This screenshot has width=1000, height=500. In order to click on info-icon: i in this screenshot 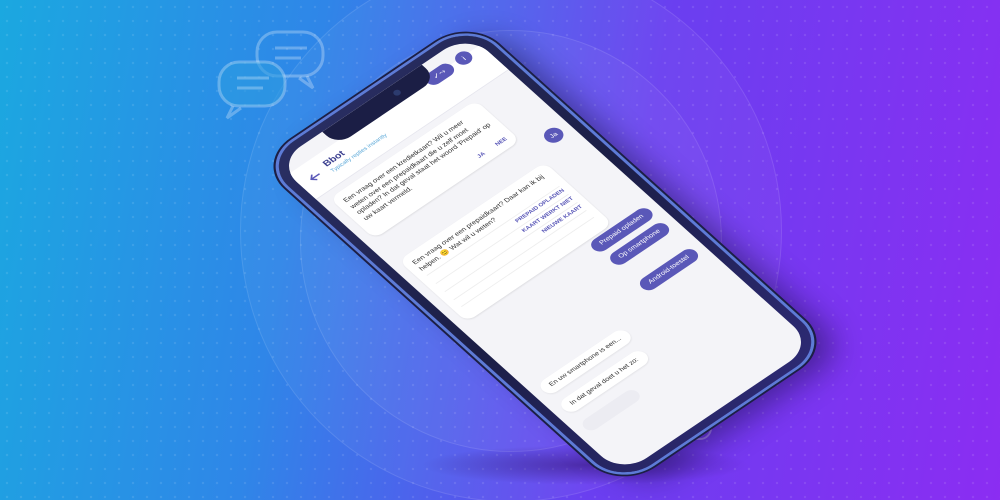, I will do `click(463, 58)`.